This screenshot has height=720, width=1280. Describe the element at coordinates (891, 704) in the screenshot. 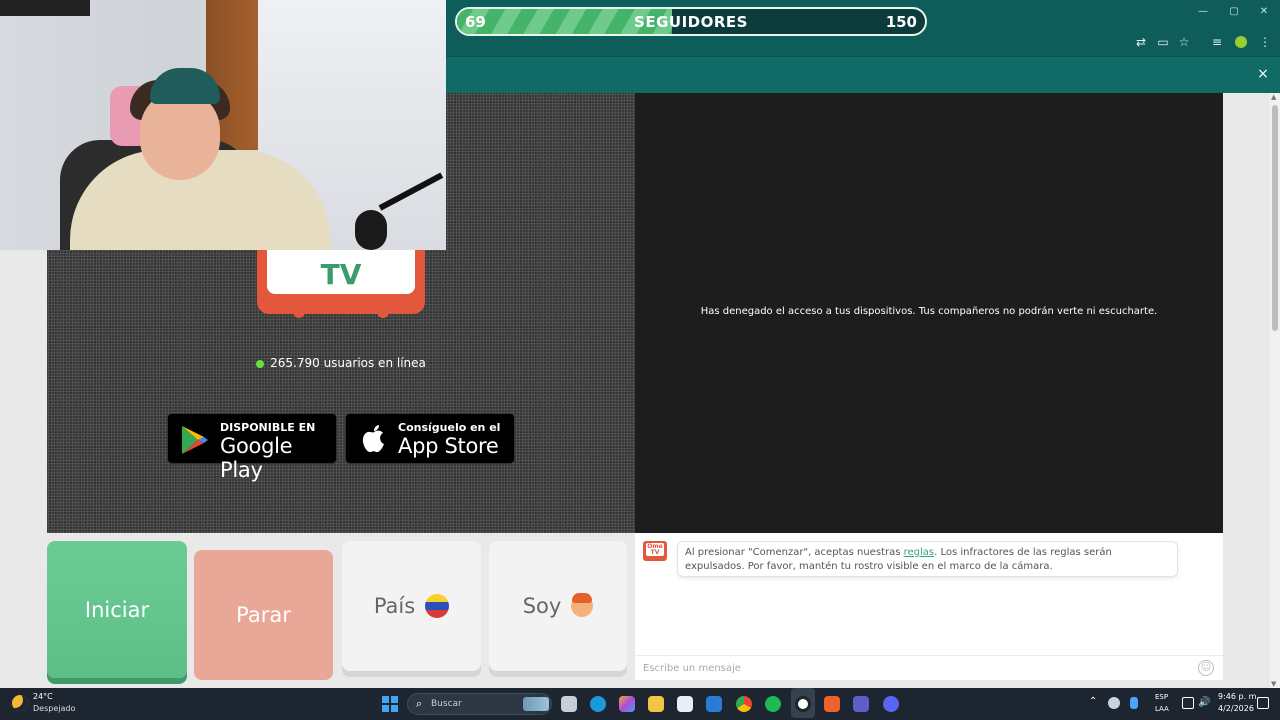

I see `discord-icon` at that location.